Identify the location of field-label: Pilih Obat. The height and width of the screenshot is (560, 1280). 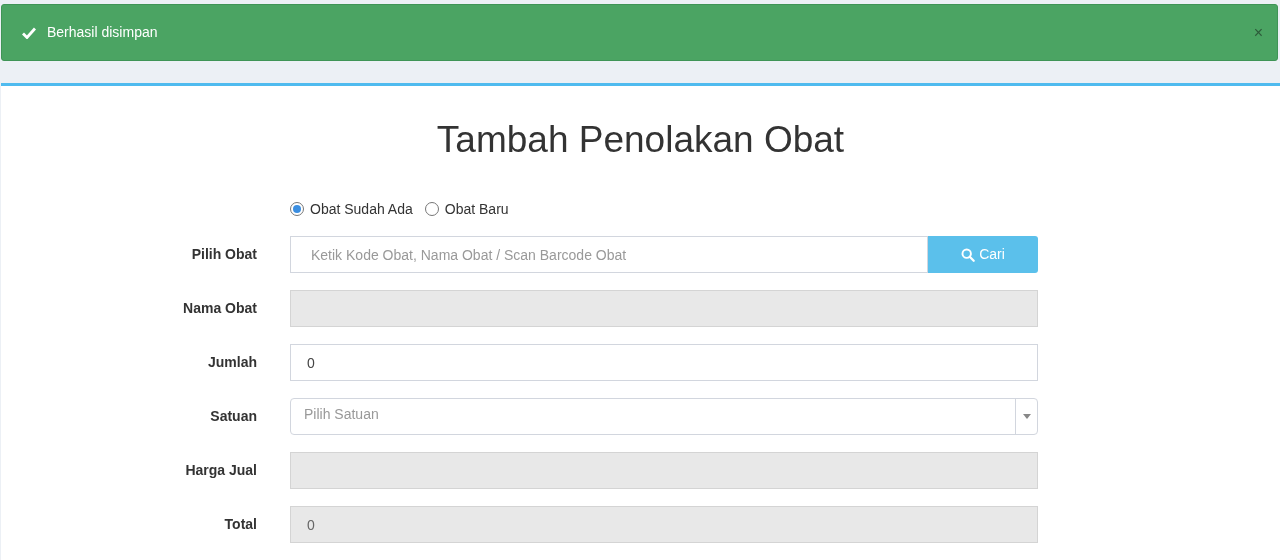
(223, 254).